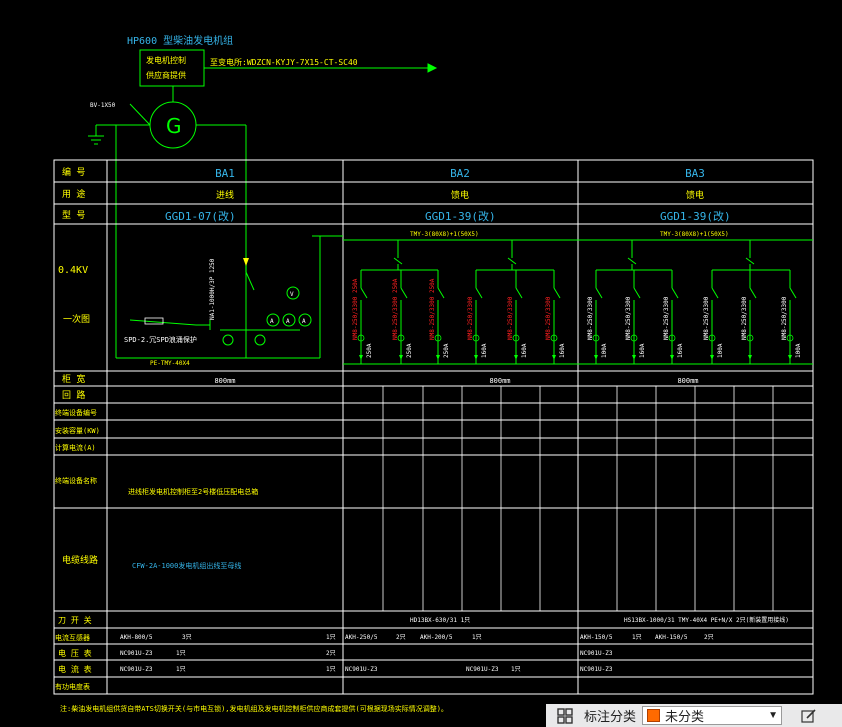 This screenshot has height=727, width=842. I want to click on edit-icon, so click(809, 716).